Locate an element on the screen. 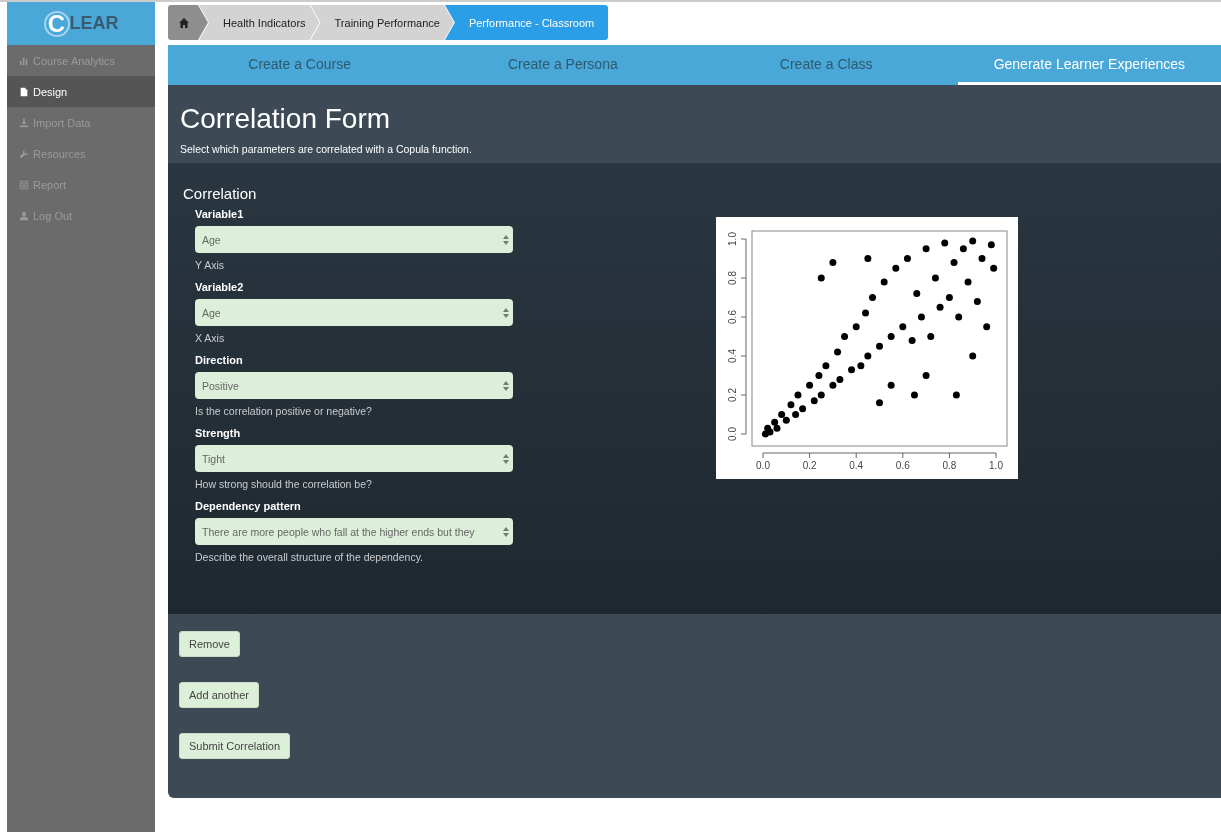  user-icon is located at coordinates (24, 215).